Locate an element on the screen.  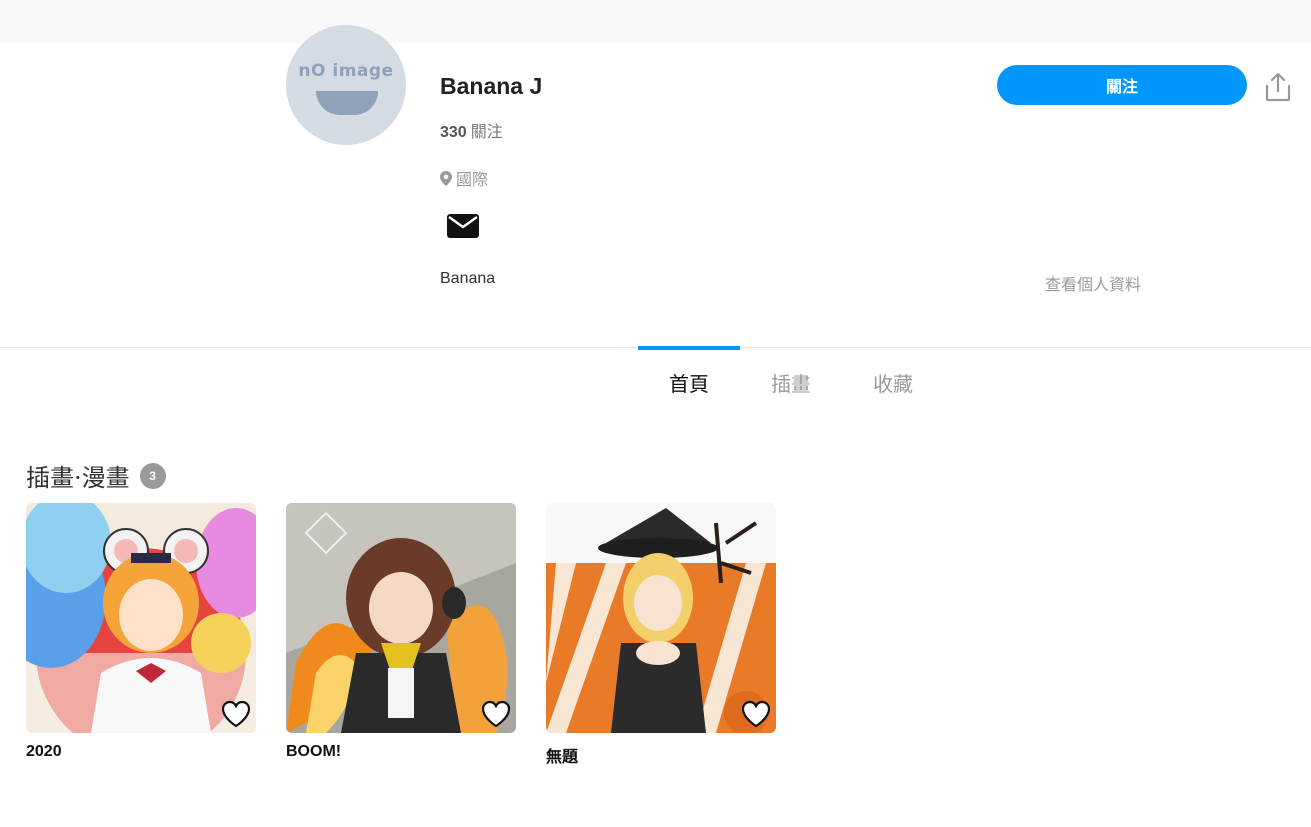
work-card: 無題 is located at coordinates (661, 635).